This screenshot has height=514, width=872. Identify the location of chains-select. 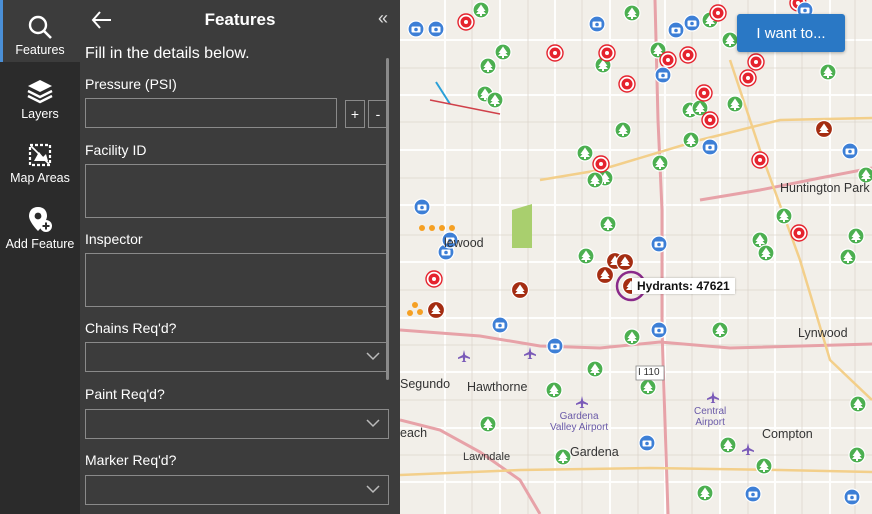
(237, 357).